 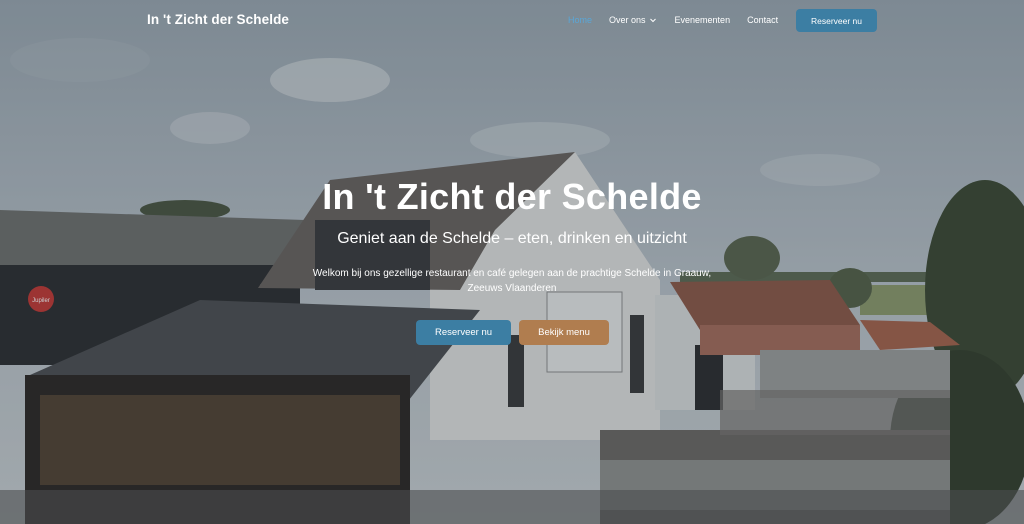 I want to click on nav-item-over-ons: Over ons, so click(x=633, y=20).